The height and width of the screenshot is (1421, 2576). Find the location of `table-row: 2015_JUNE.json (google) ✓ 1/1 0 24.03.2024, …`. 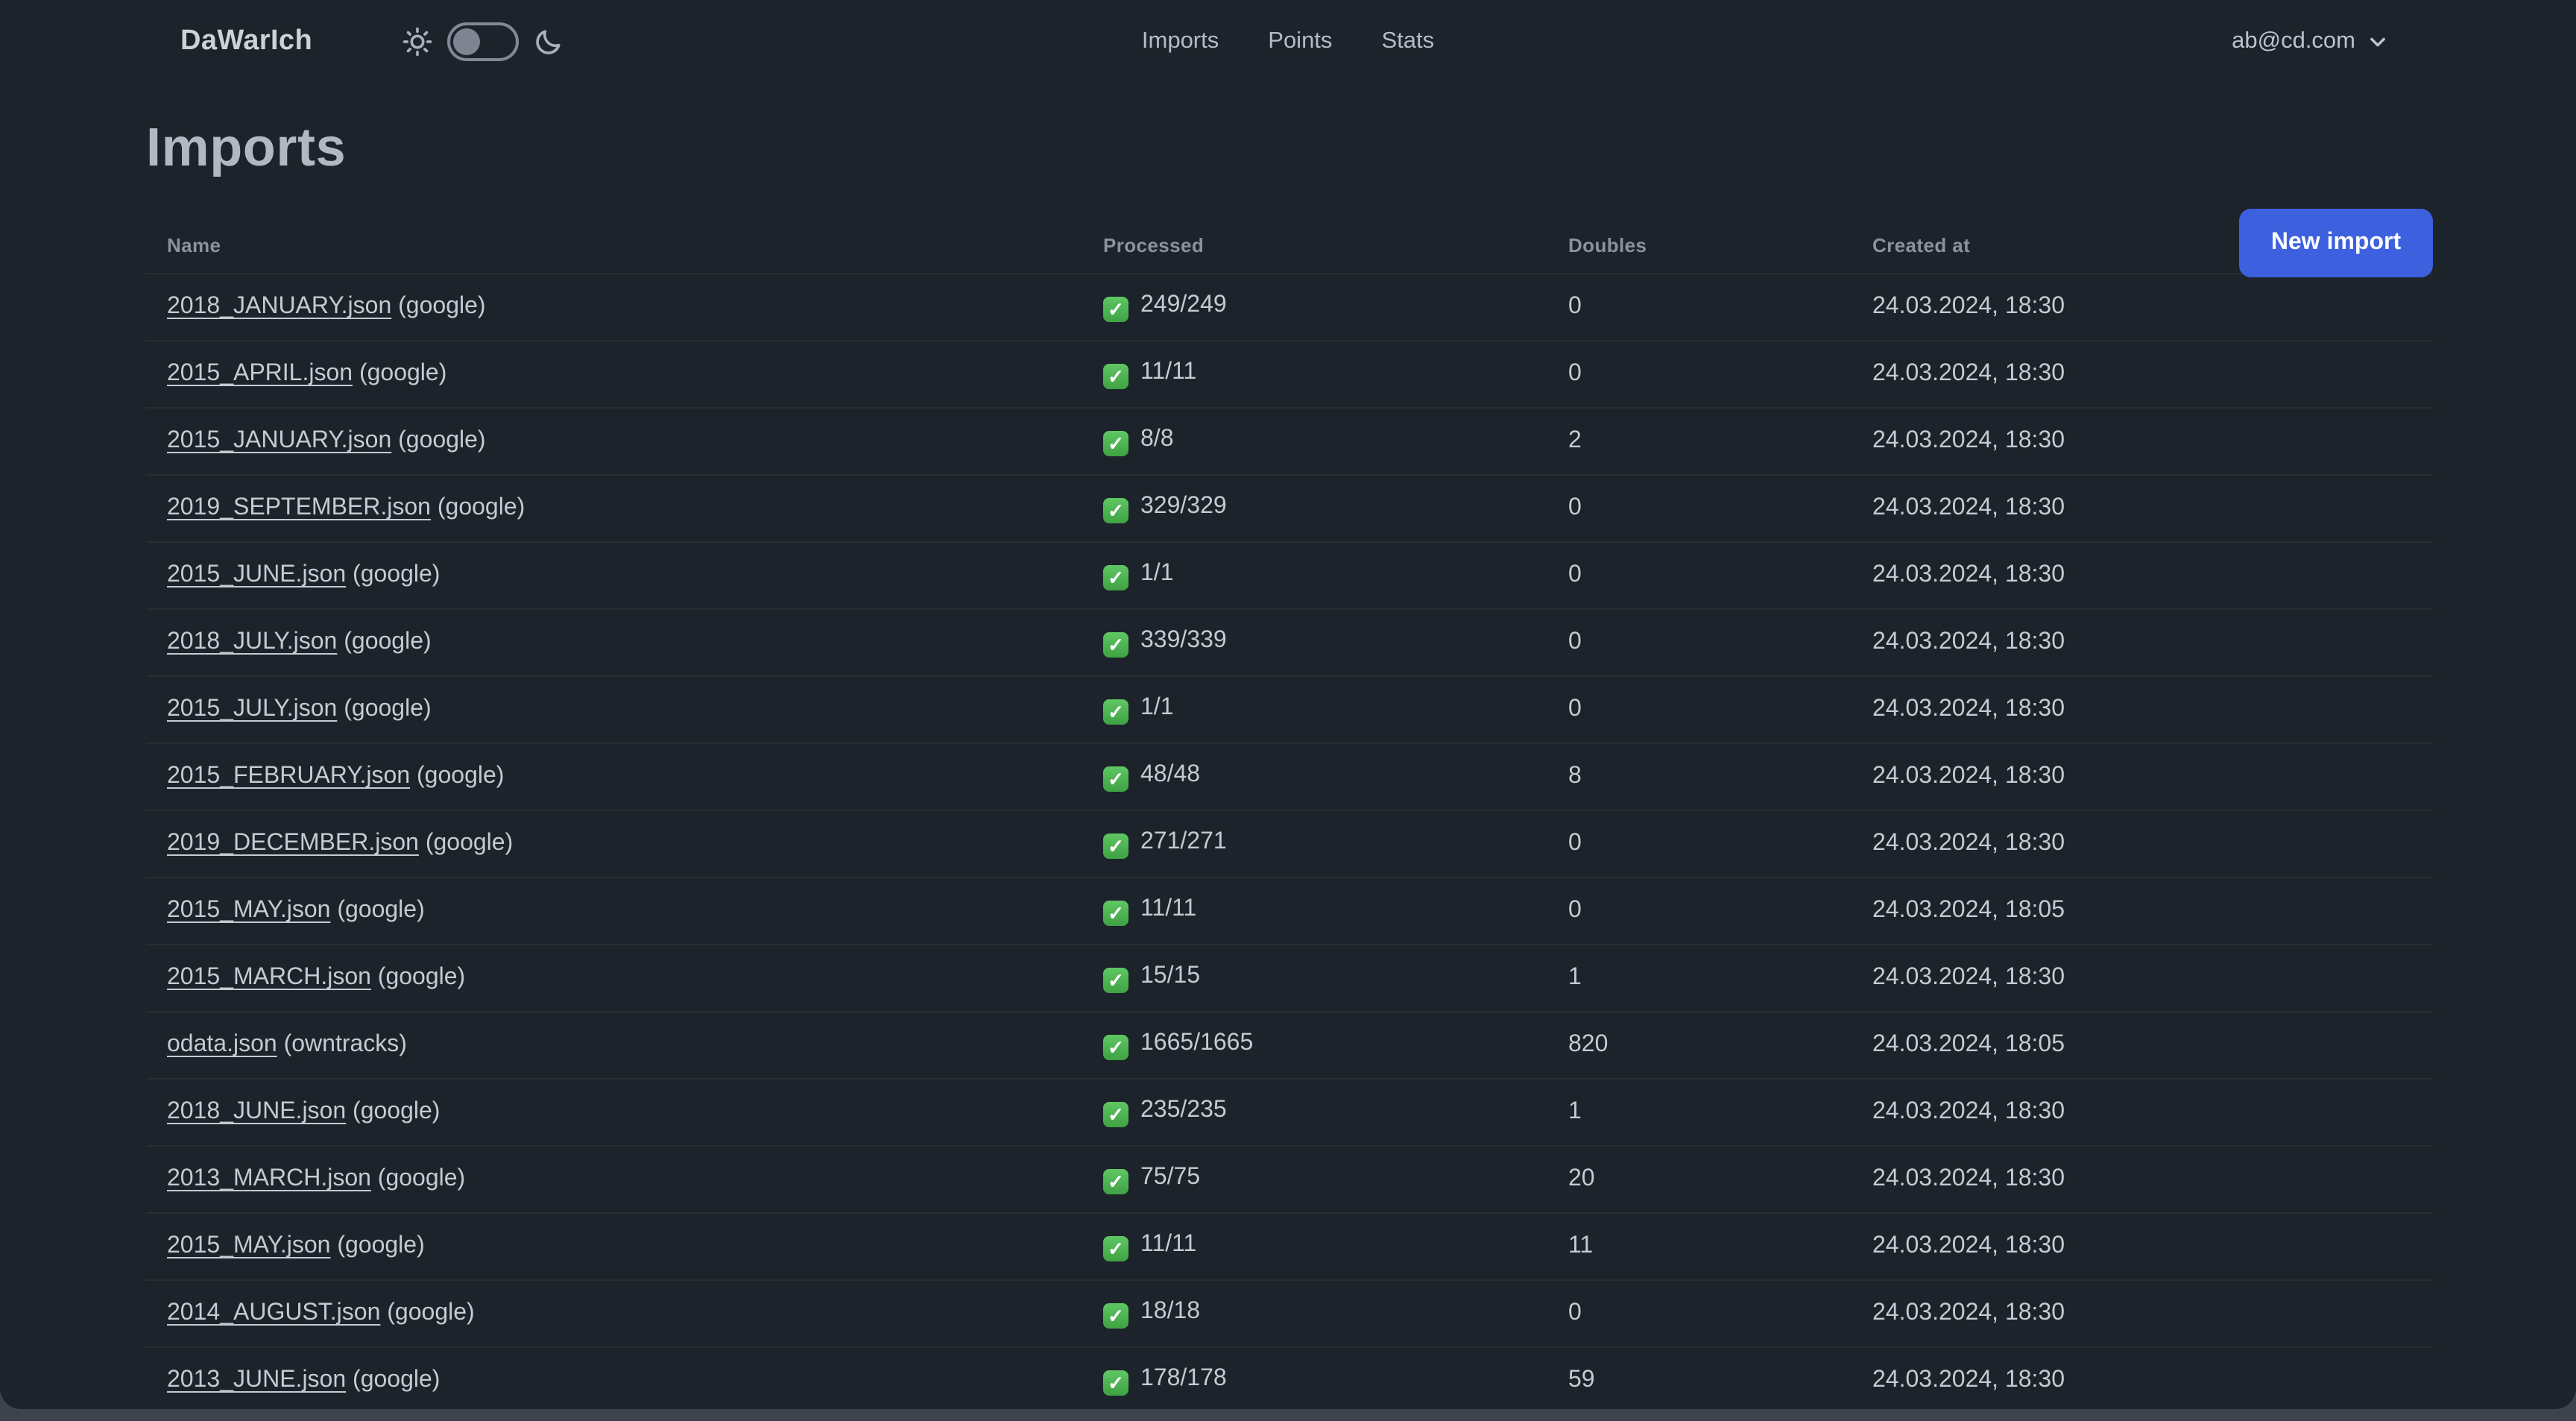

table-row: 2015_JUNE.json (google) ✓ 1/1 0 24.03.2024, … is located at coordinates (1289, 576).